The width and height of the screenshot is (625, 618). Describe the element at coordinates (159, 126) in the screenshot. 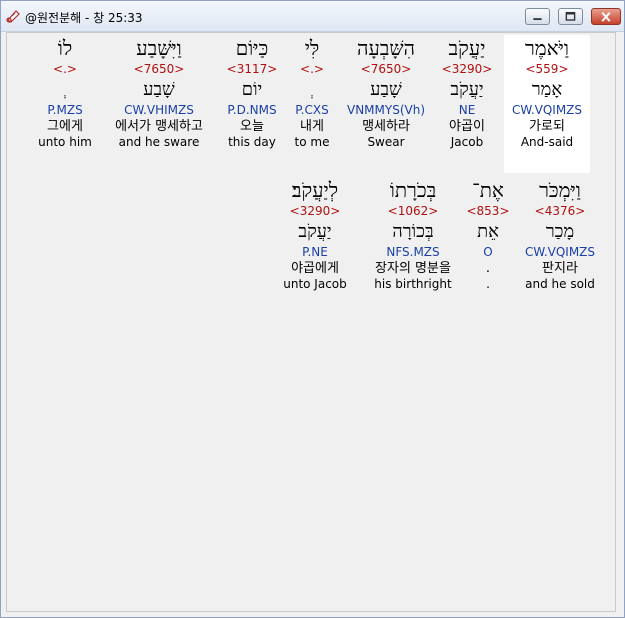

I see `korean-gloss: 에서가 맹세하고` at that location.